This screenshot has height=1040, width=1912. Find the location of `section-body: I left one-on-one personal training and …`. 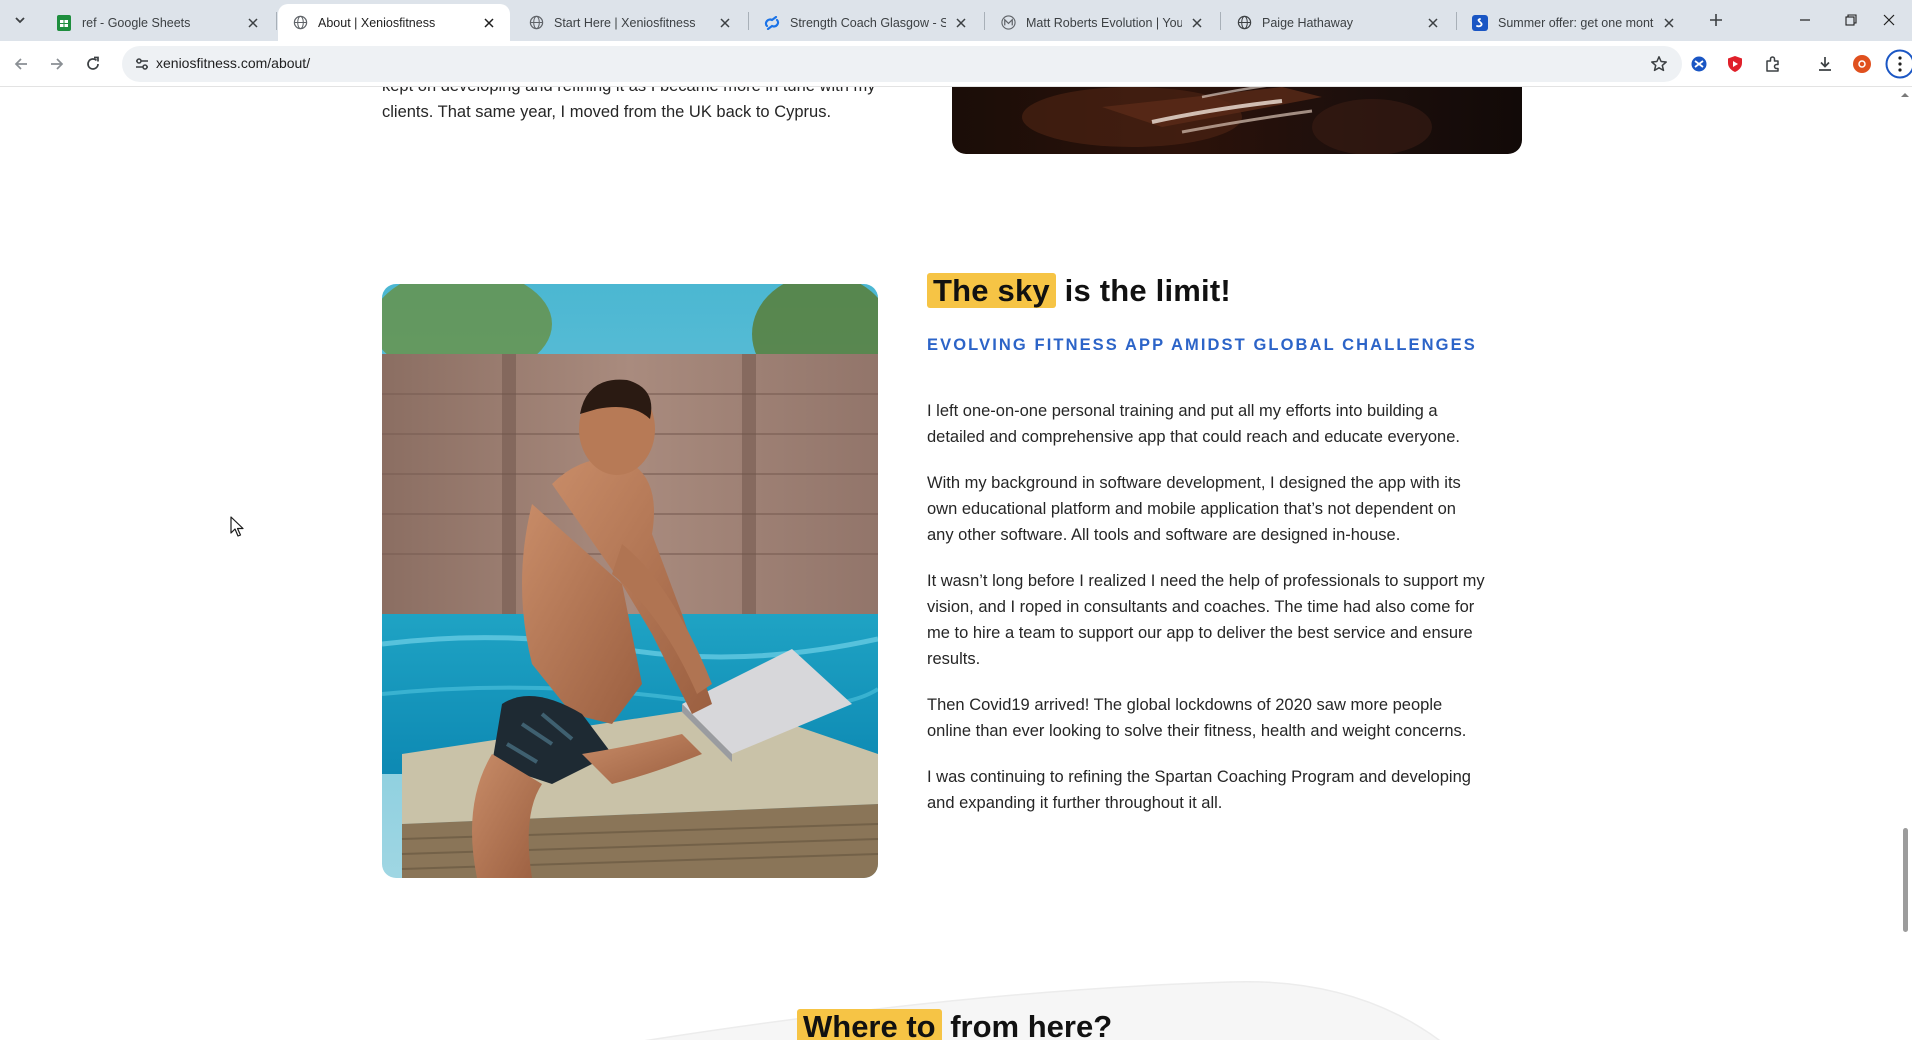

section-body: I left one-on-one personal training and … is located at coordinates (1207, 617).